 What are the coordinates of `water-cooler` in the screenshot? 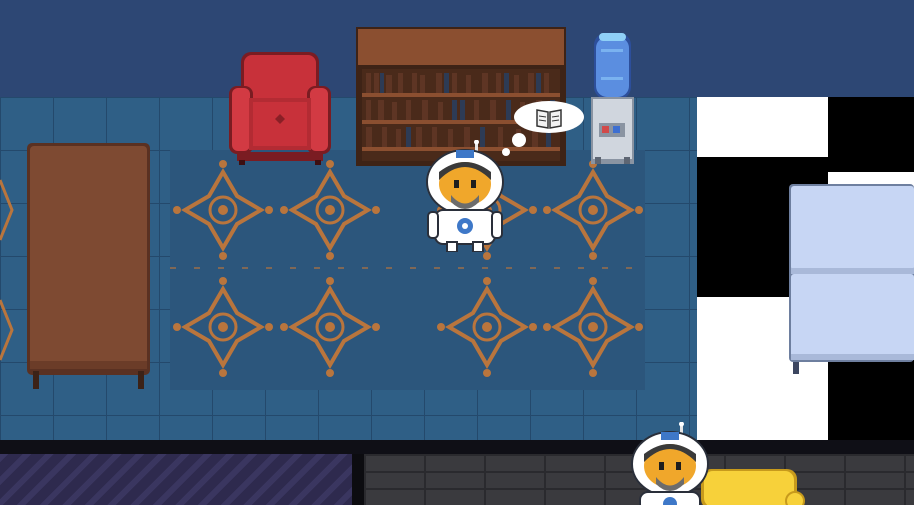 It's located at (612, 96).